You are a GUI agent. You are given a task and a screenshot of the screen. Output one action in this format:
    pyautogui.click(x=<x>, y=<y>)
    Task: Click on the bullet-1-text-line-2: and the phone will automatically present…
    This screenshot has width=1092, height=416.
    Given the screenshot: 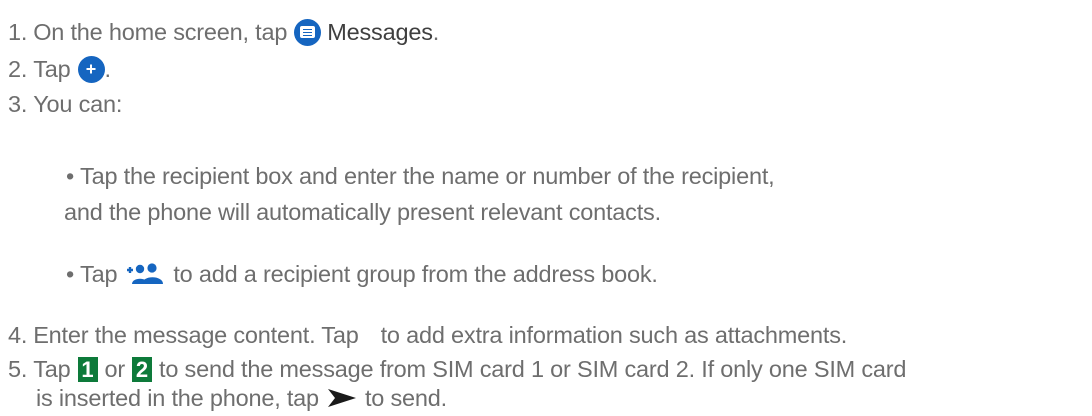 What is the action you would take?
    pyautogui.click(x=362, y=212)
    